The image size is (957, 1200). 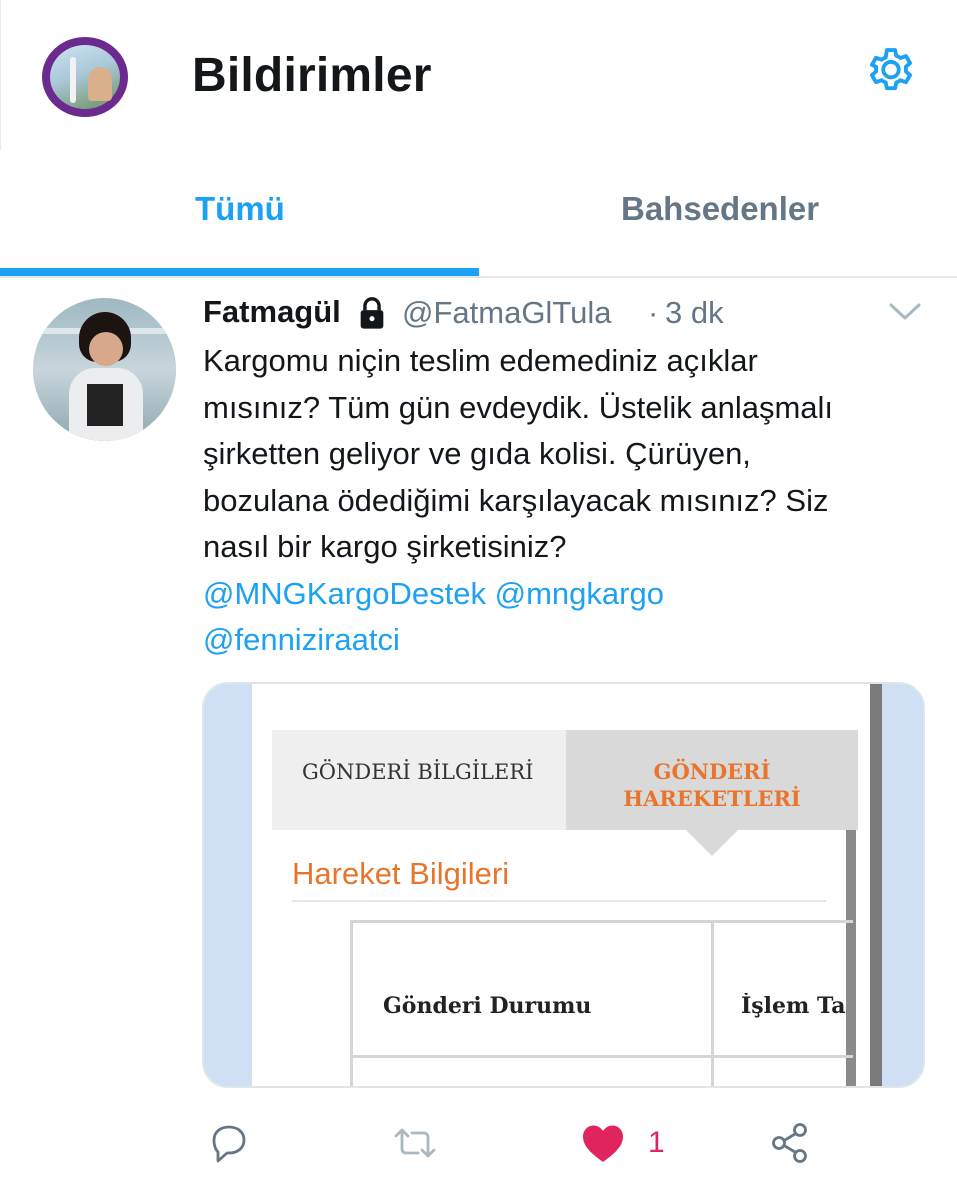 What do you see at coordinates (229, 1143) in the screenshot?
I see `reply-icon` at bounding box center [229, 1143].